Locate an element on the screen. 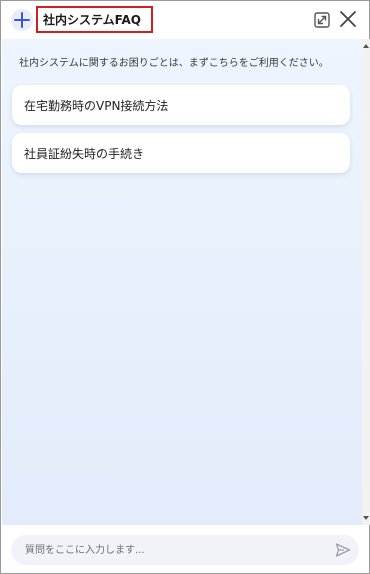 Image resolution: width=370 pixels, height=574 pixels. faq-item-label: 在宅勤務時のVPN接続方法 is located at coordinates (96, 106).